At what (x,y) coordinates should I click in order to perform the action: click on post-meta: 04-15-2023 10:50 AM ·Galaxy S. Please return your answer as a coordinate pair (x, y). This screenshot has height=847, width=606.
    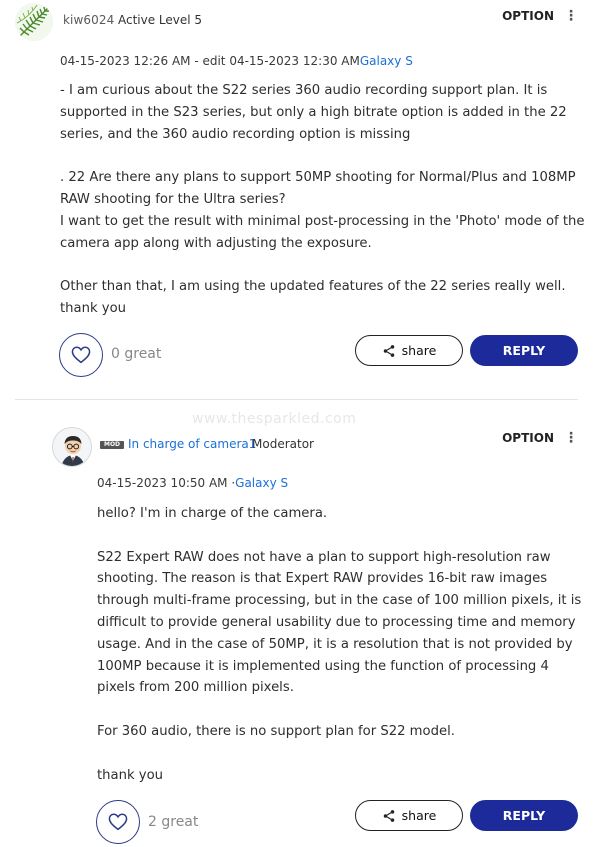
    Looking at the image, I should click on (192, 483).